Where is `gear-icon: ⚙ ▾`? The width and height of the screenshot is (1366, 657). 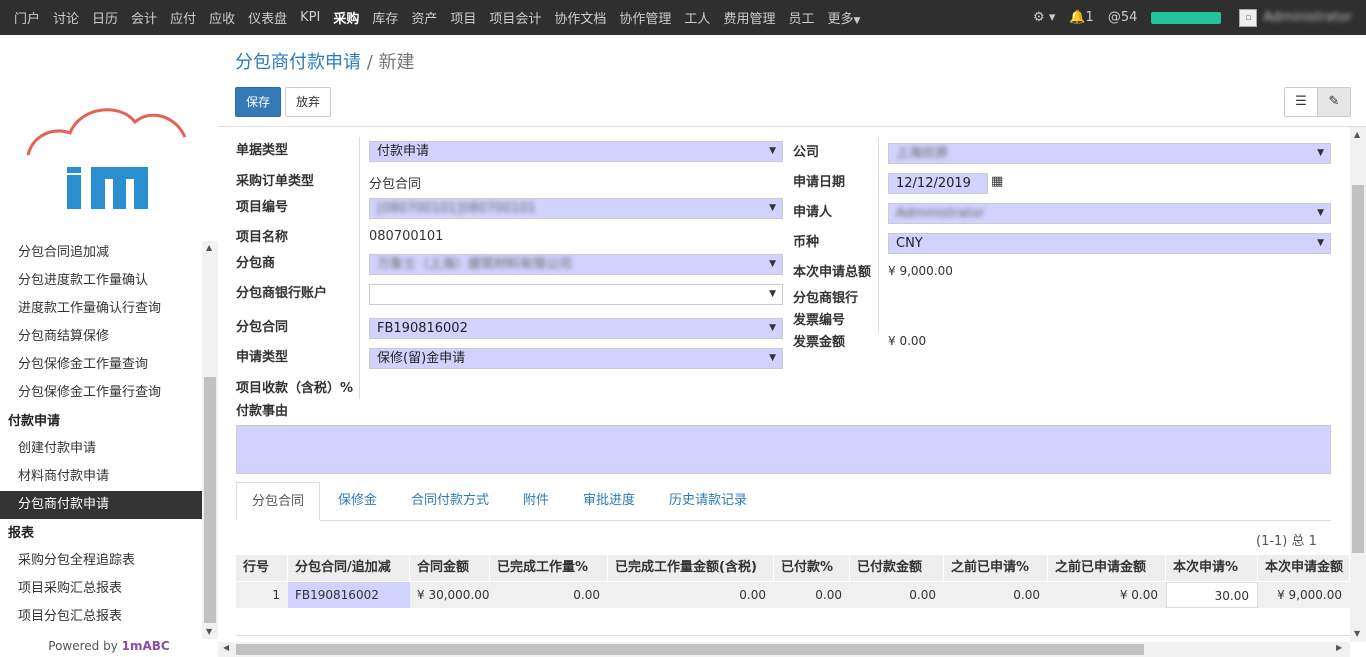 gear-icon: ⚙ ▾ is located at coordinates (1044, 17).